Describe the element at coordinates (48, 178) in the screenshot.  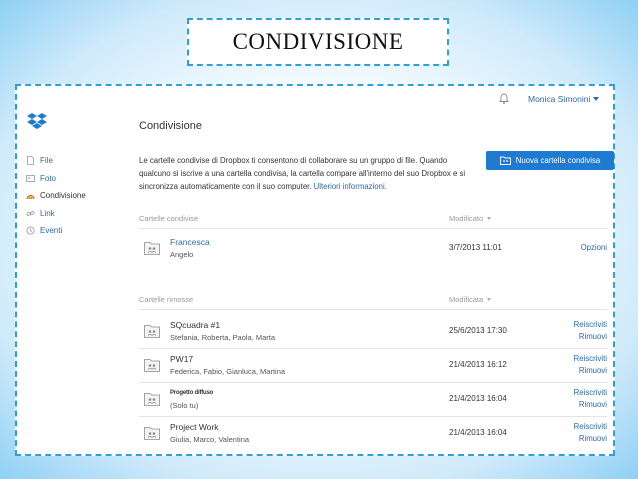
I see `sidebar-item-label: Foto` at that location.